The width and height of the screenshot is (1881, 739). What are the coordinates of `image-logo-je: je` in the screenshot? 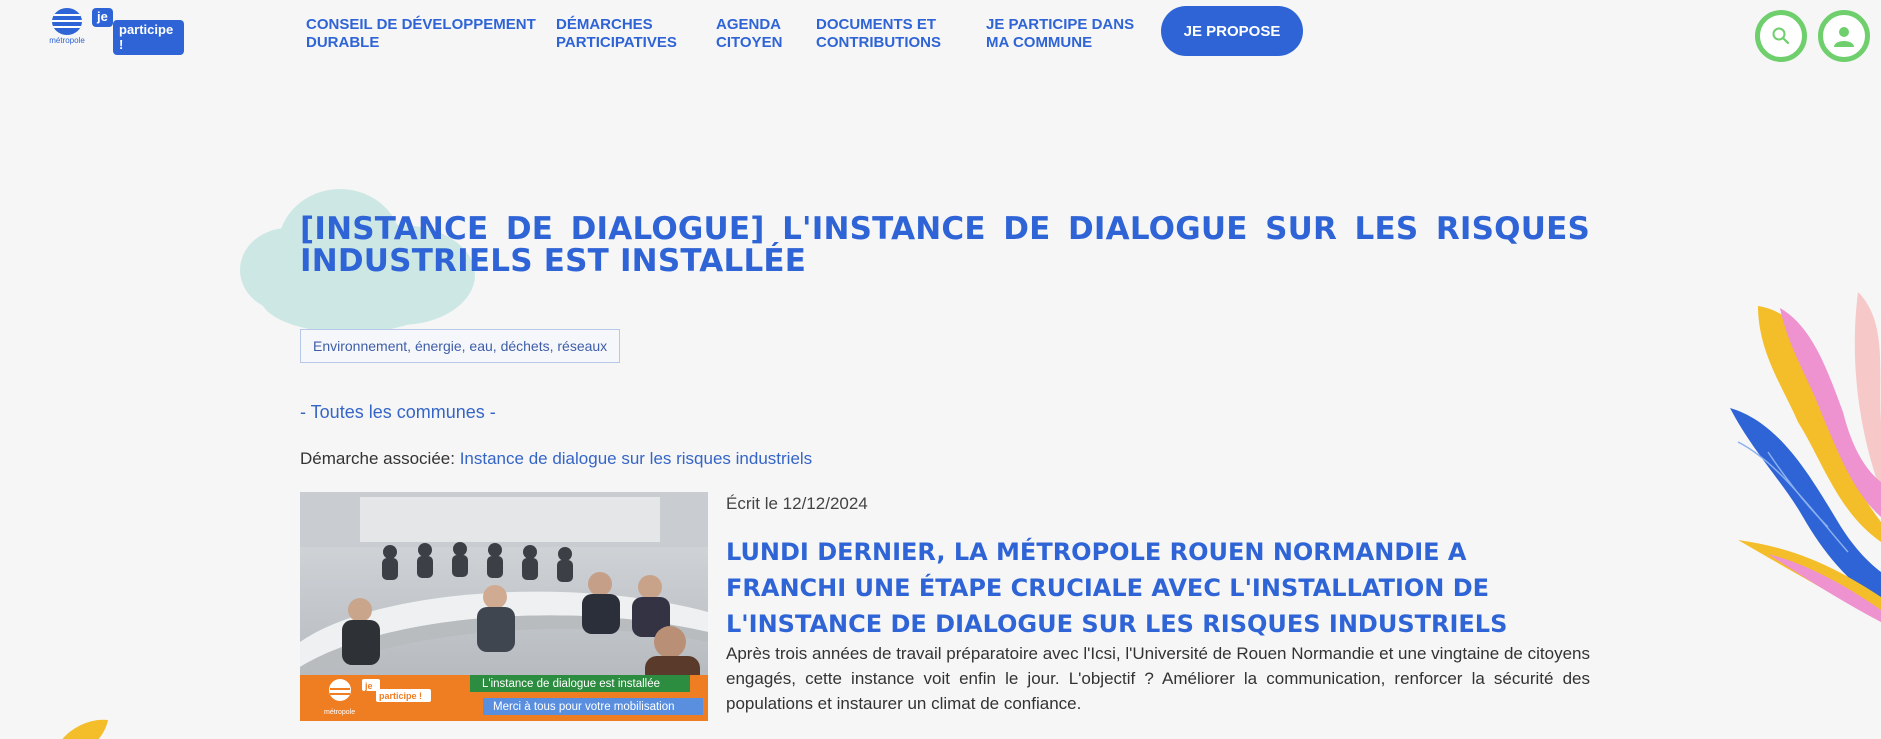 It's located at (368, 686).